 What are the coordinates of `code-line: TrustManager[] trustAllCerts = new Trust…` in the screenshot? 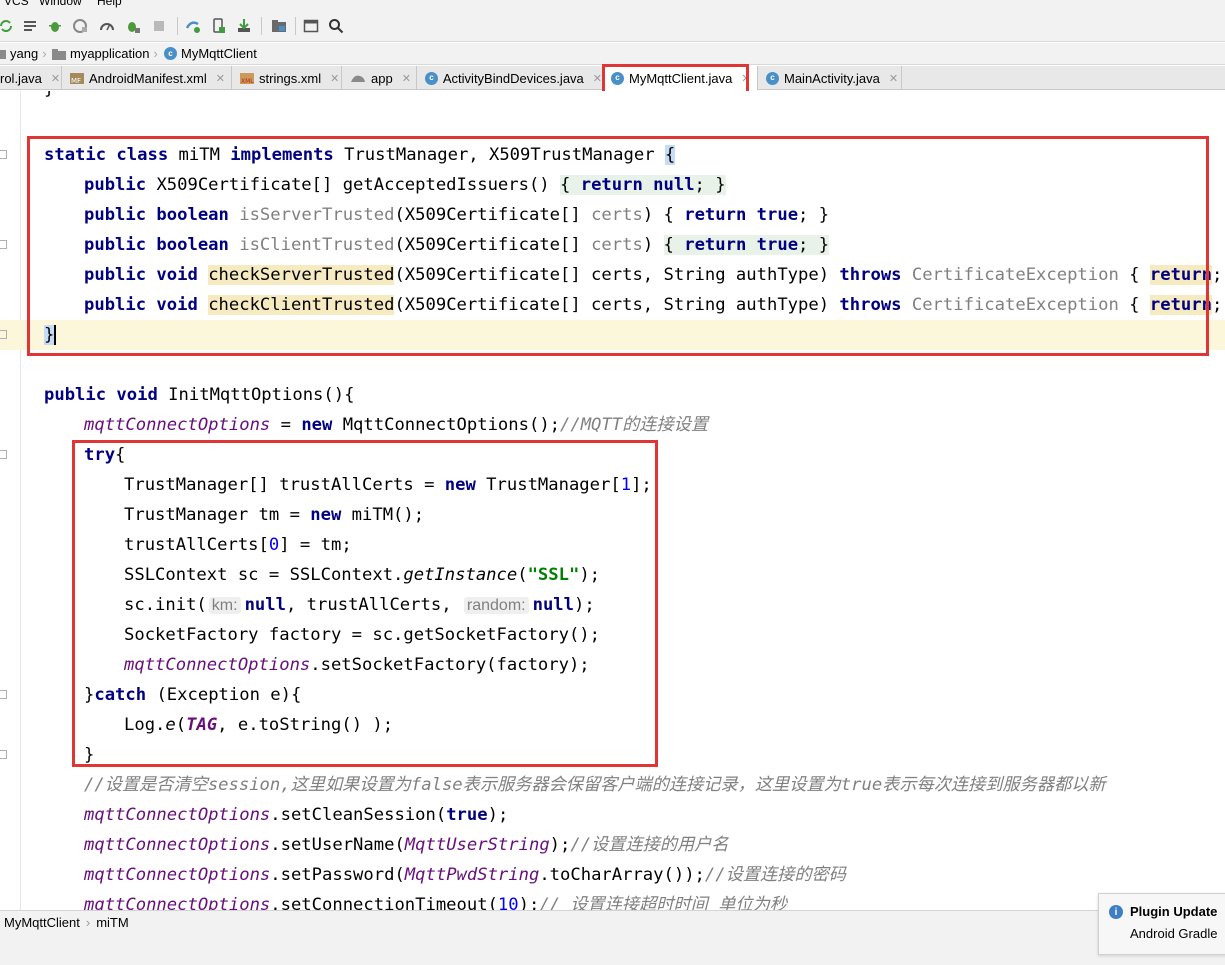 It's located at (388, 485).